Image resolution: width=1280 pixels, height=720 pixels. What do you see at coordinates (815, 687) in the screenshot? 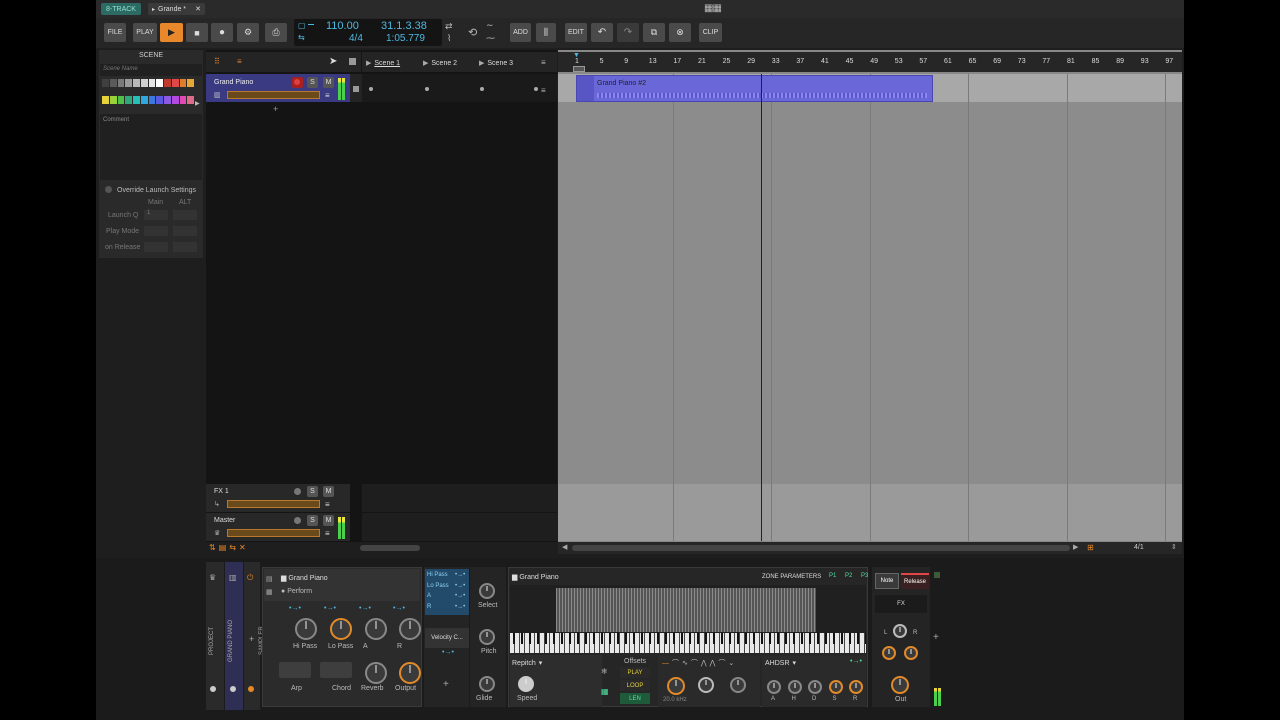
I see `env-knob-d` at bounding box center [815, 687].